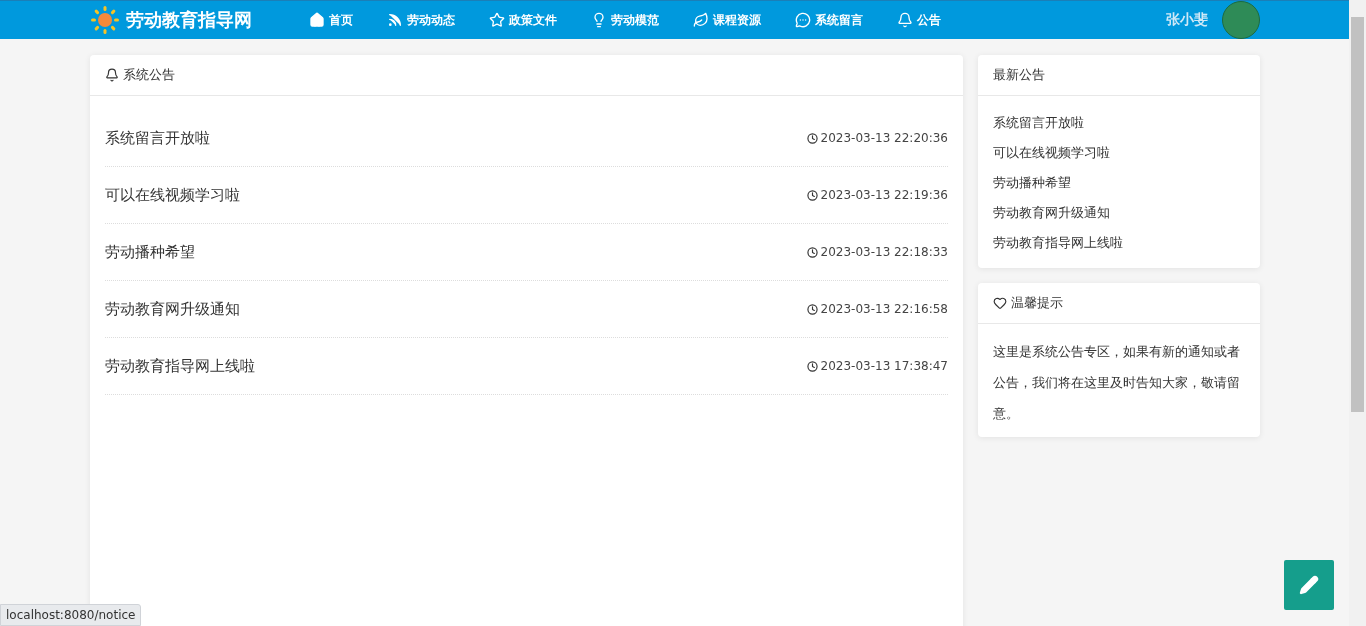 Image resolution: width=1366 pixels, height=626 pixels. Describe the element at coordinates (1241, 20) in the screenshot. I see `user-avatar` at that location.